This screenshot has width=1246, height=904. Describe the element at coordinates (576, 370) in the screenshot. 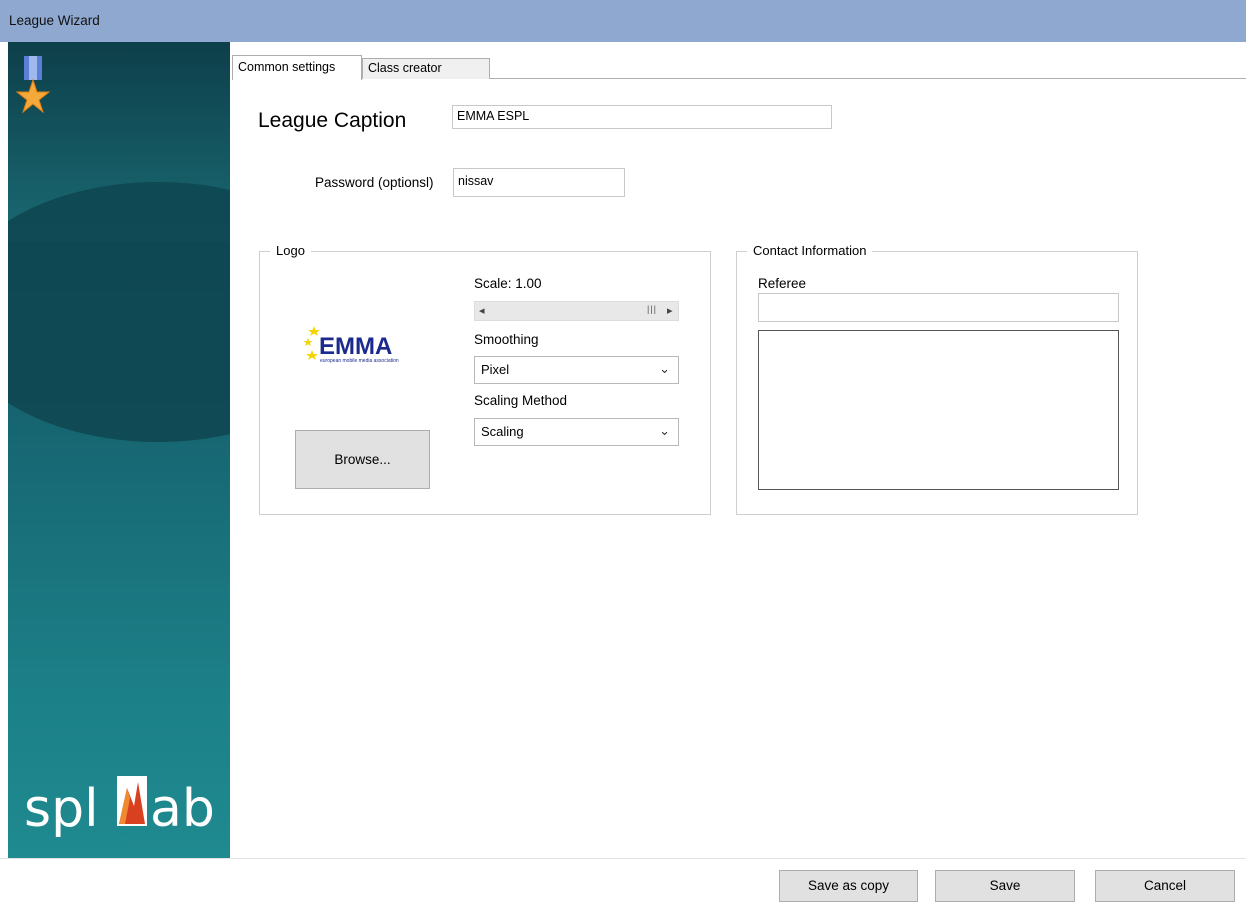

I see `smoothing-select: Pixel ⌄` at that location.